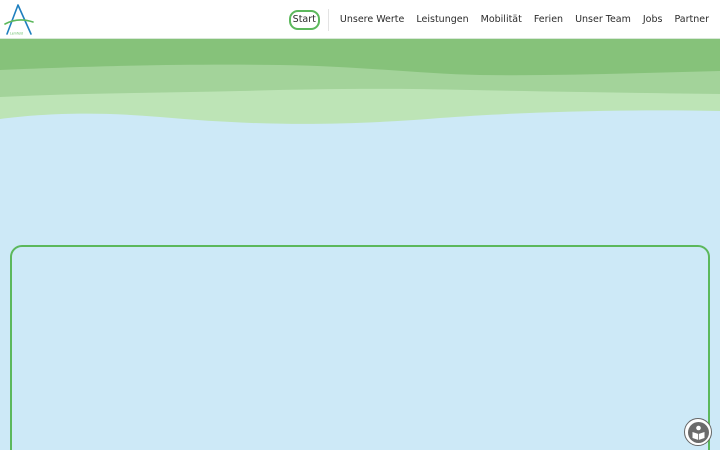 This screenshot has height=450, width=720. I want to click on nav-item-partner: Partner, so click(691, 20).